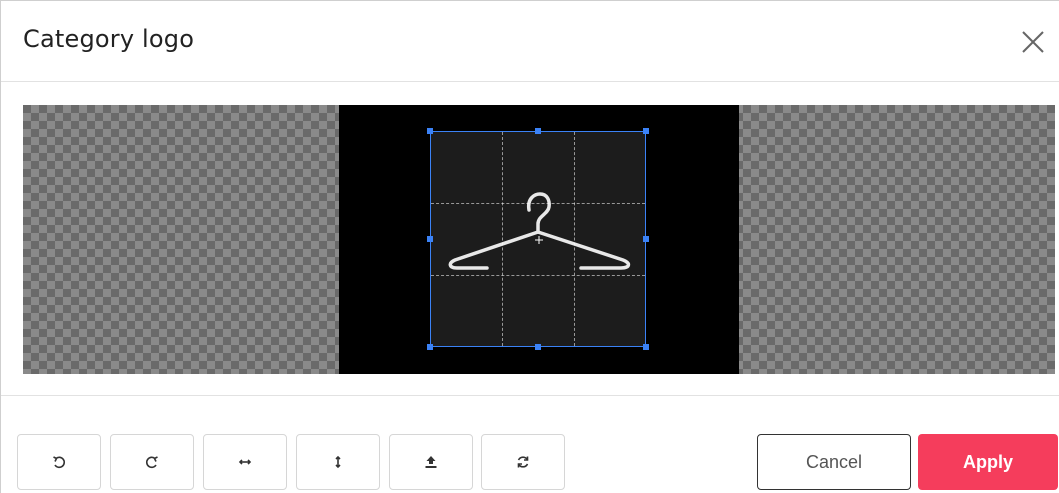 Image resolution: width=1059 pixels, height=493 pixels. What do you see at coordinates (834, 462) in the screenshot?
I see `cancel-button: Cancel` at bounding box center [834, 462].